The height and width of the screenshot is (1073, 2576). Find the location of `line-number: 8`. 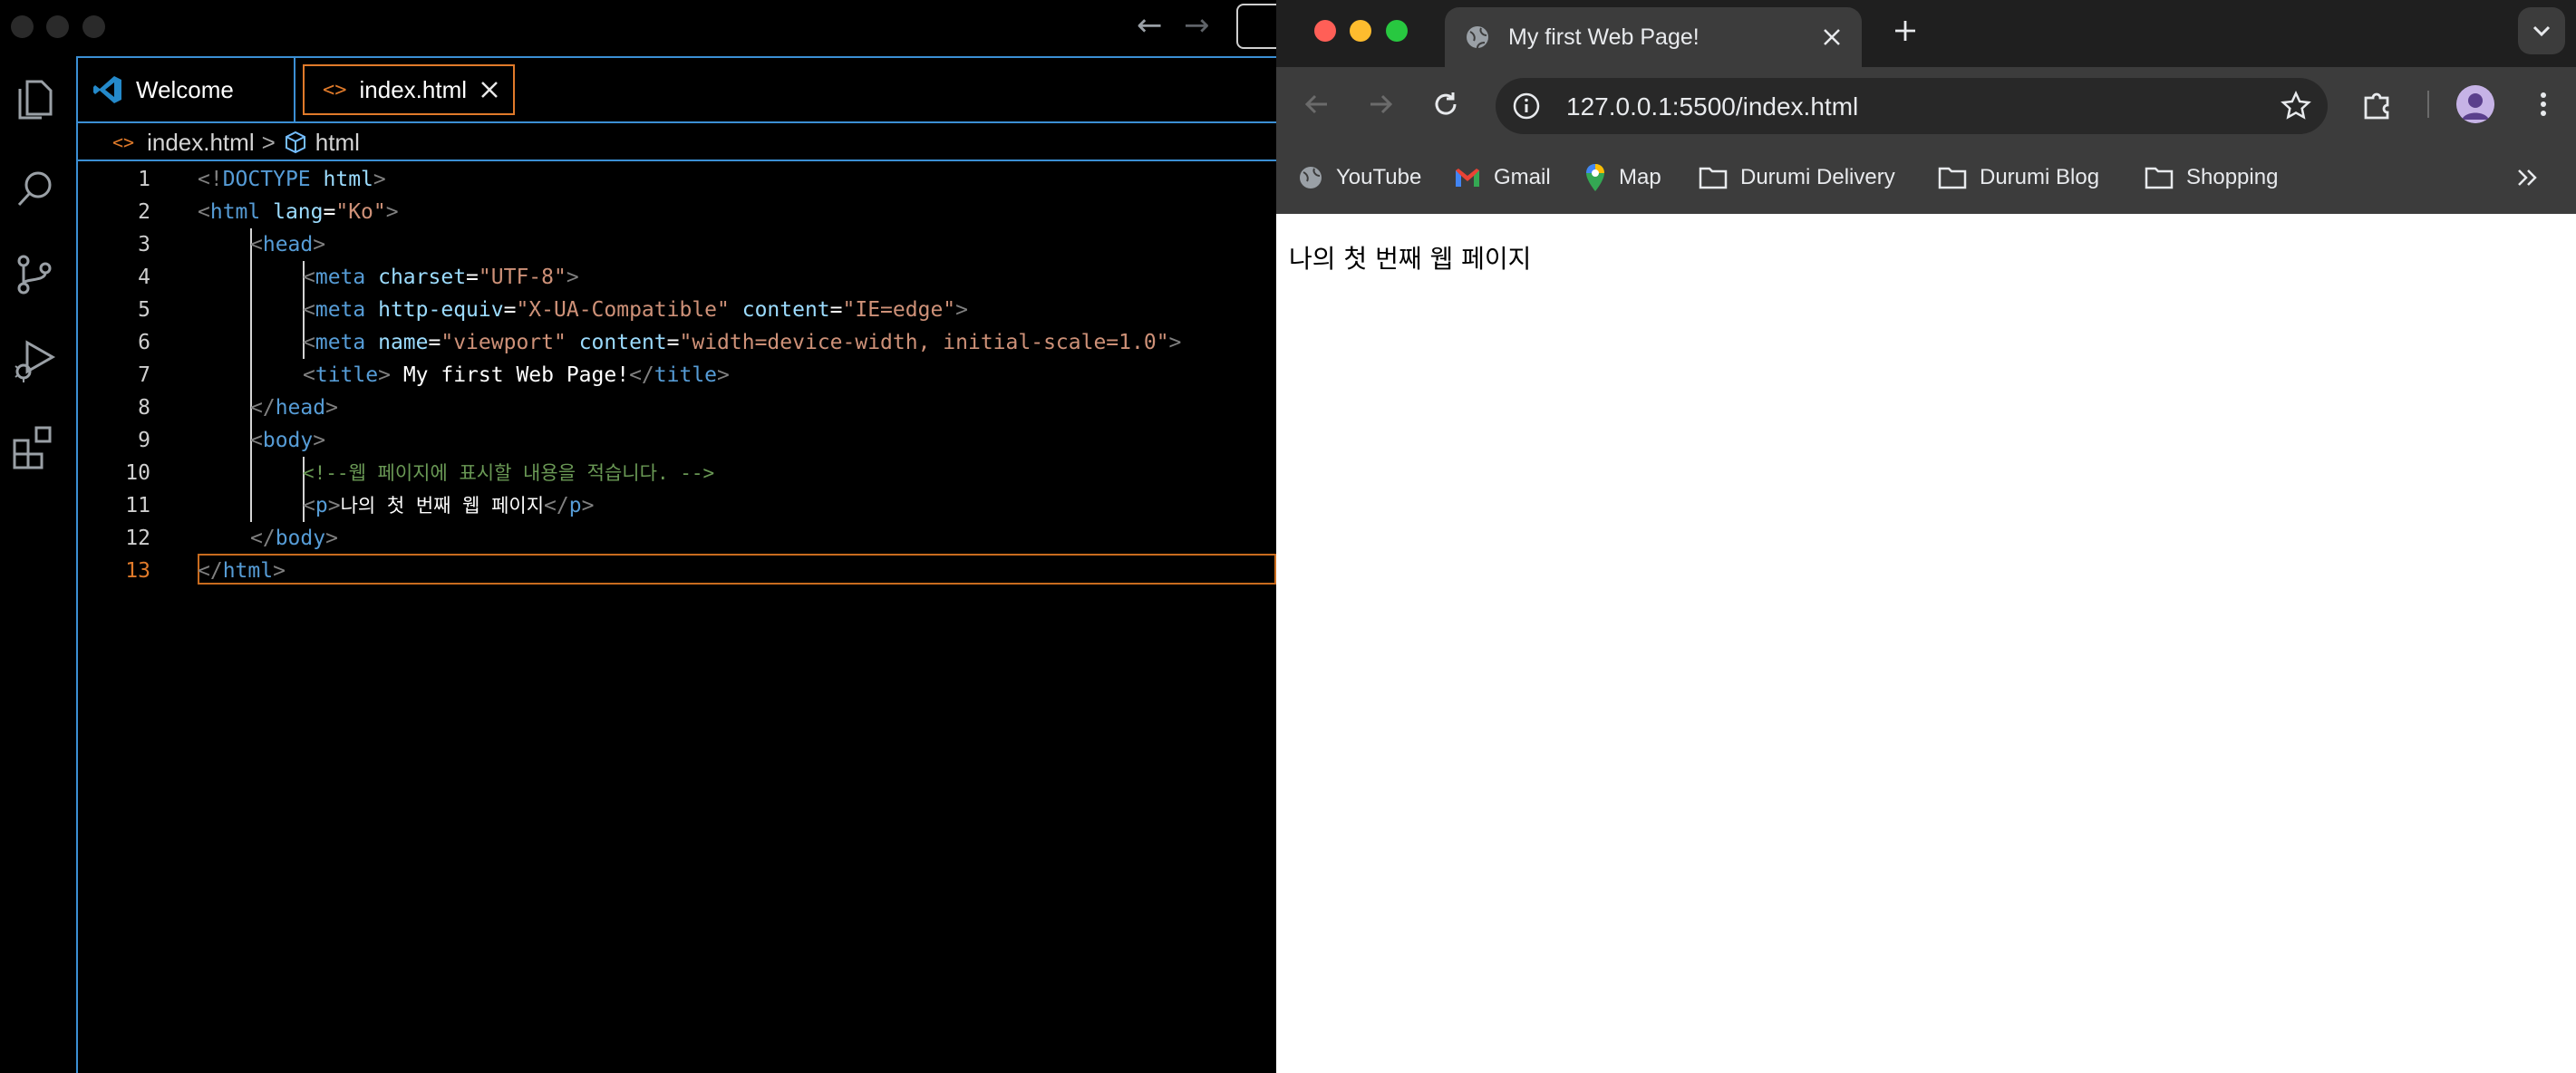

line-number: 8 is located at coordinates (144, 408).